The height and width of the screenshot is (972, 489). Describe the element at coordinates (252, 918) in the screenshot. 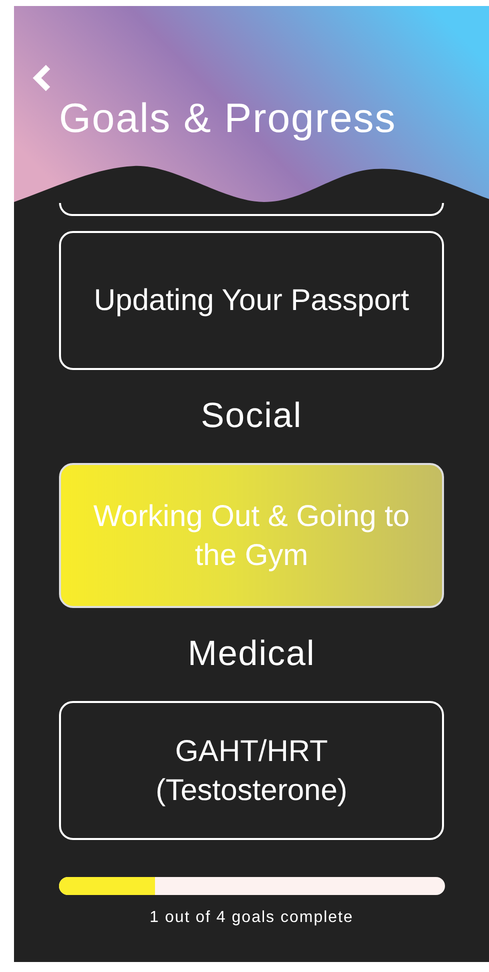

I see `progress-caption: 1 out of 4 goals complete` at that location.